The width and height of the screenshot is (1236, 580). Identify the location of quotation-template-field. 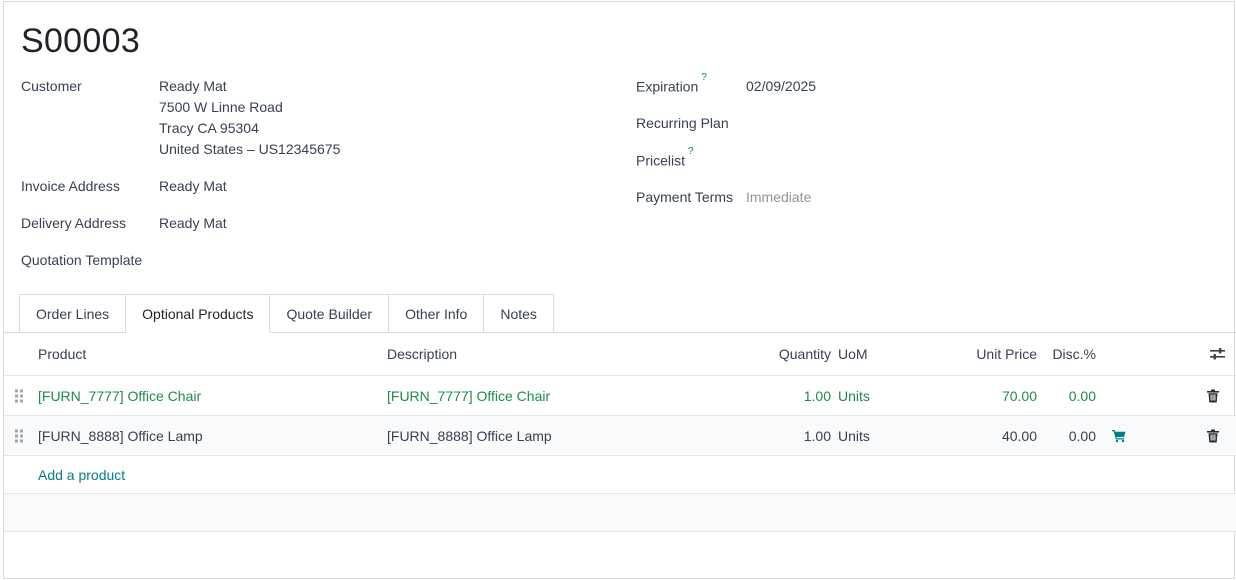
(309, 260).